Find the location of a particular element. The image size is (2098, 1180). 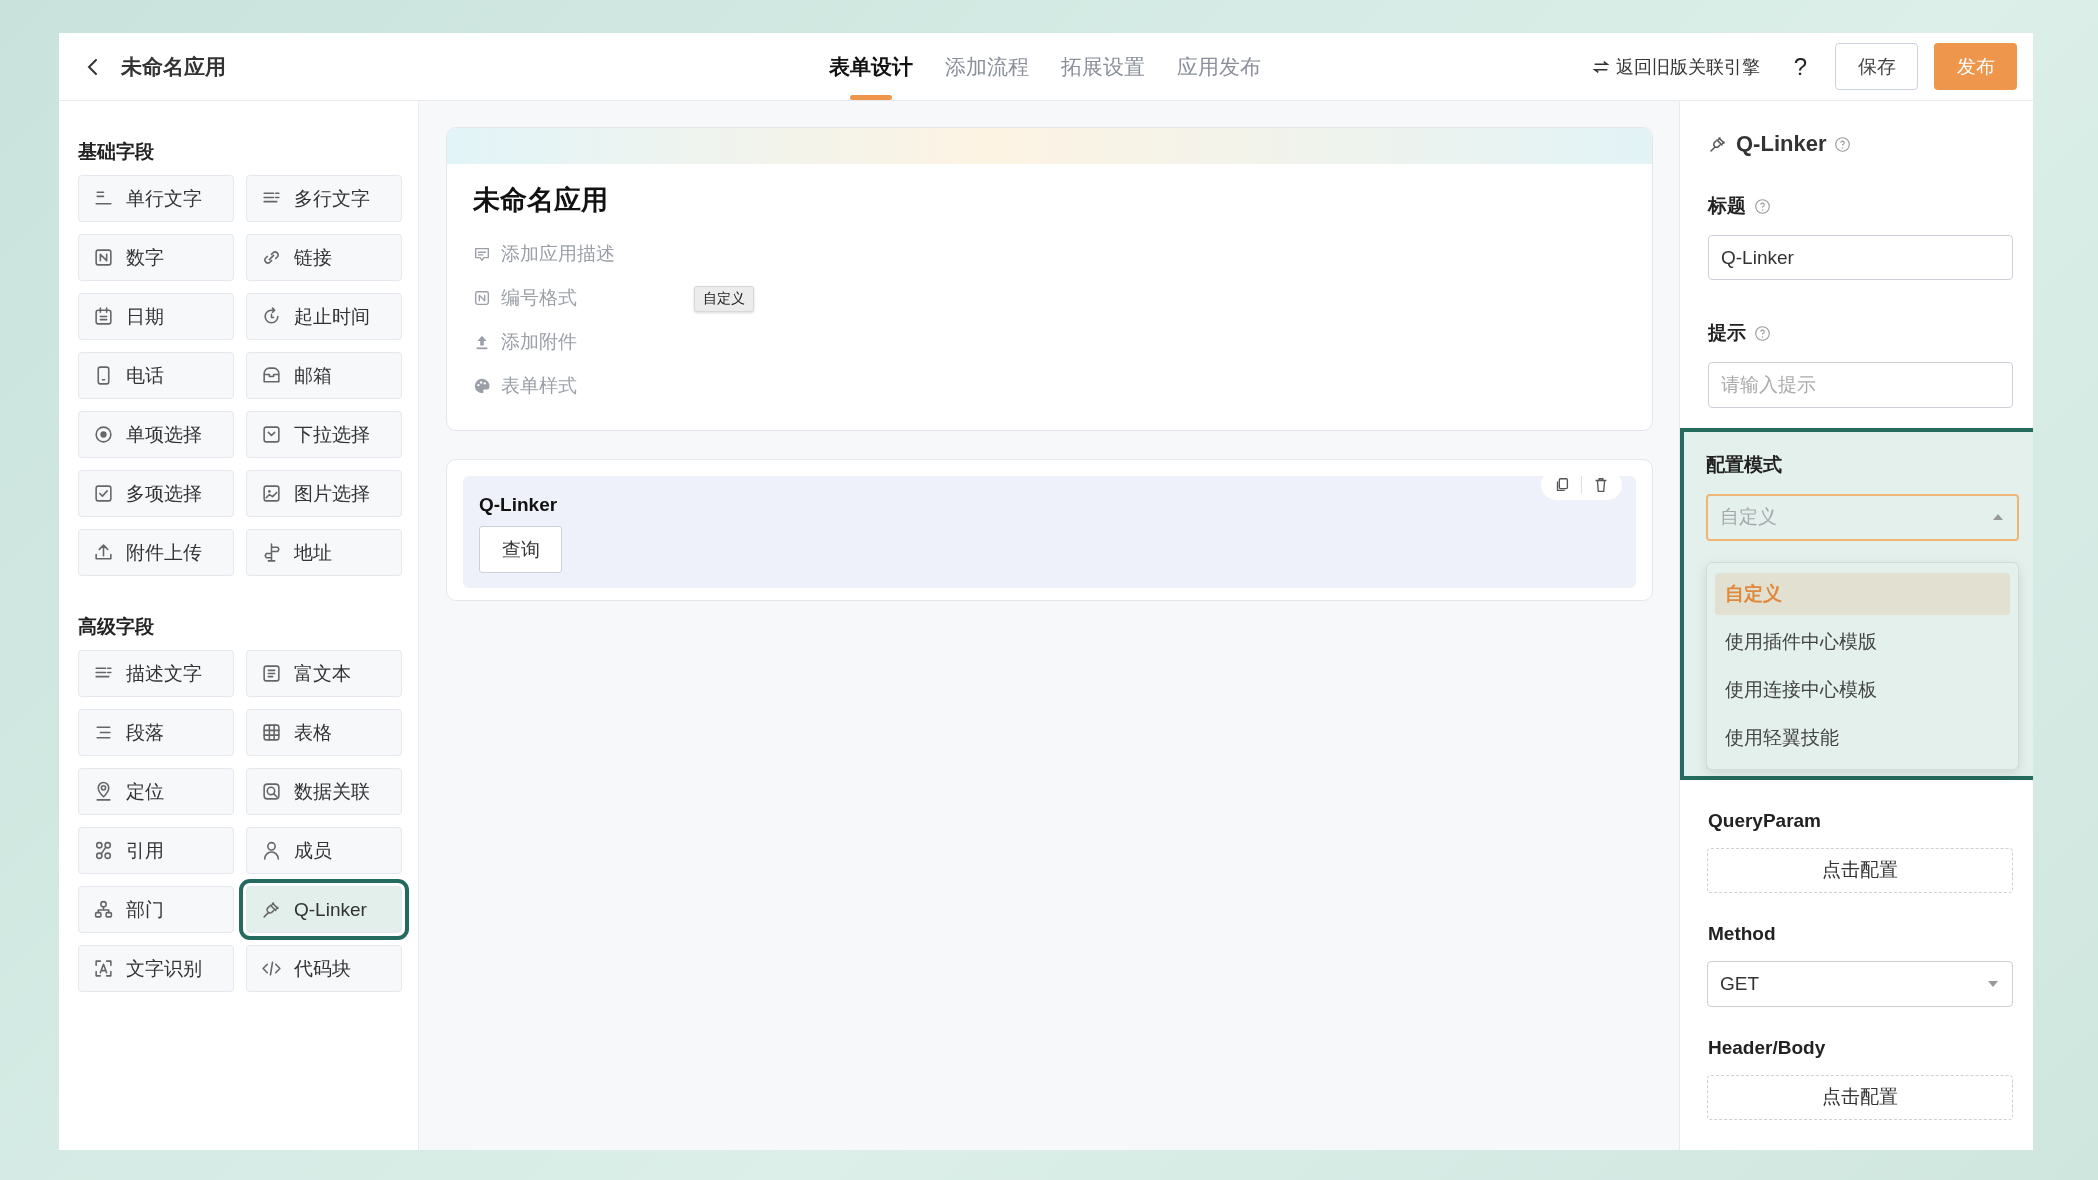

form-title: 未命名应用 is located at coordinates (541, 200).